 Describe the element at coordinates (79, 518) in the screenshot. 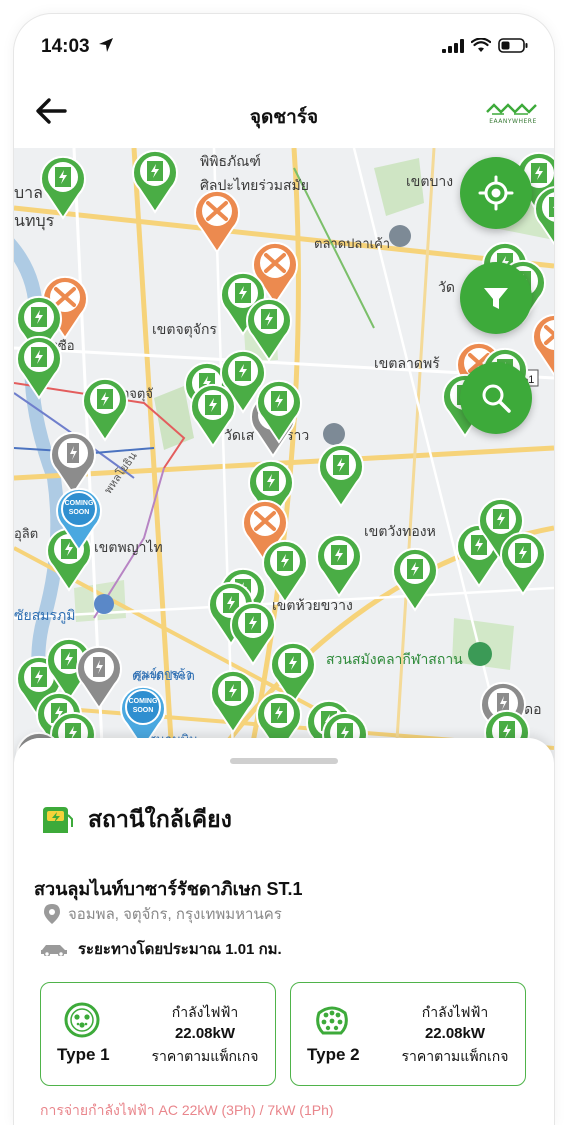

I see `coming-soon-pin: COMING SOON` at that location.